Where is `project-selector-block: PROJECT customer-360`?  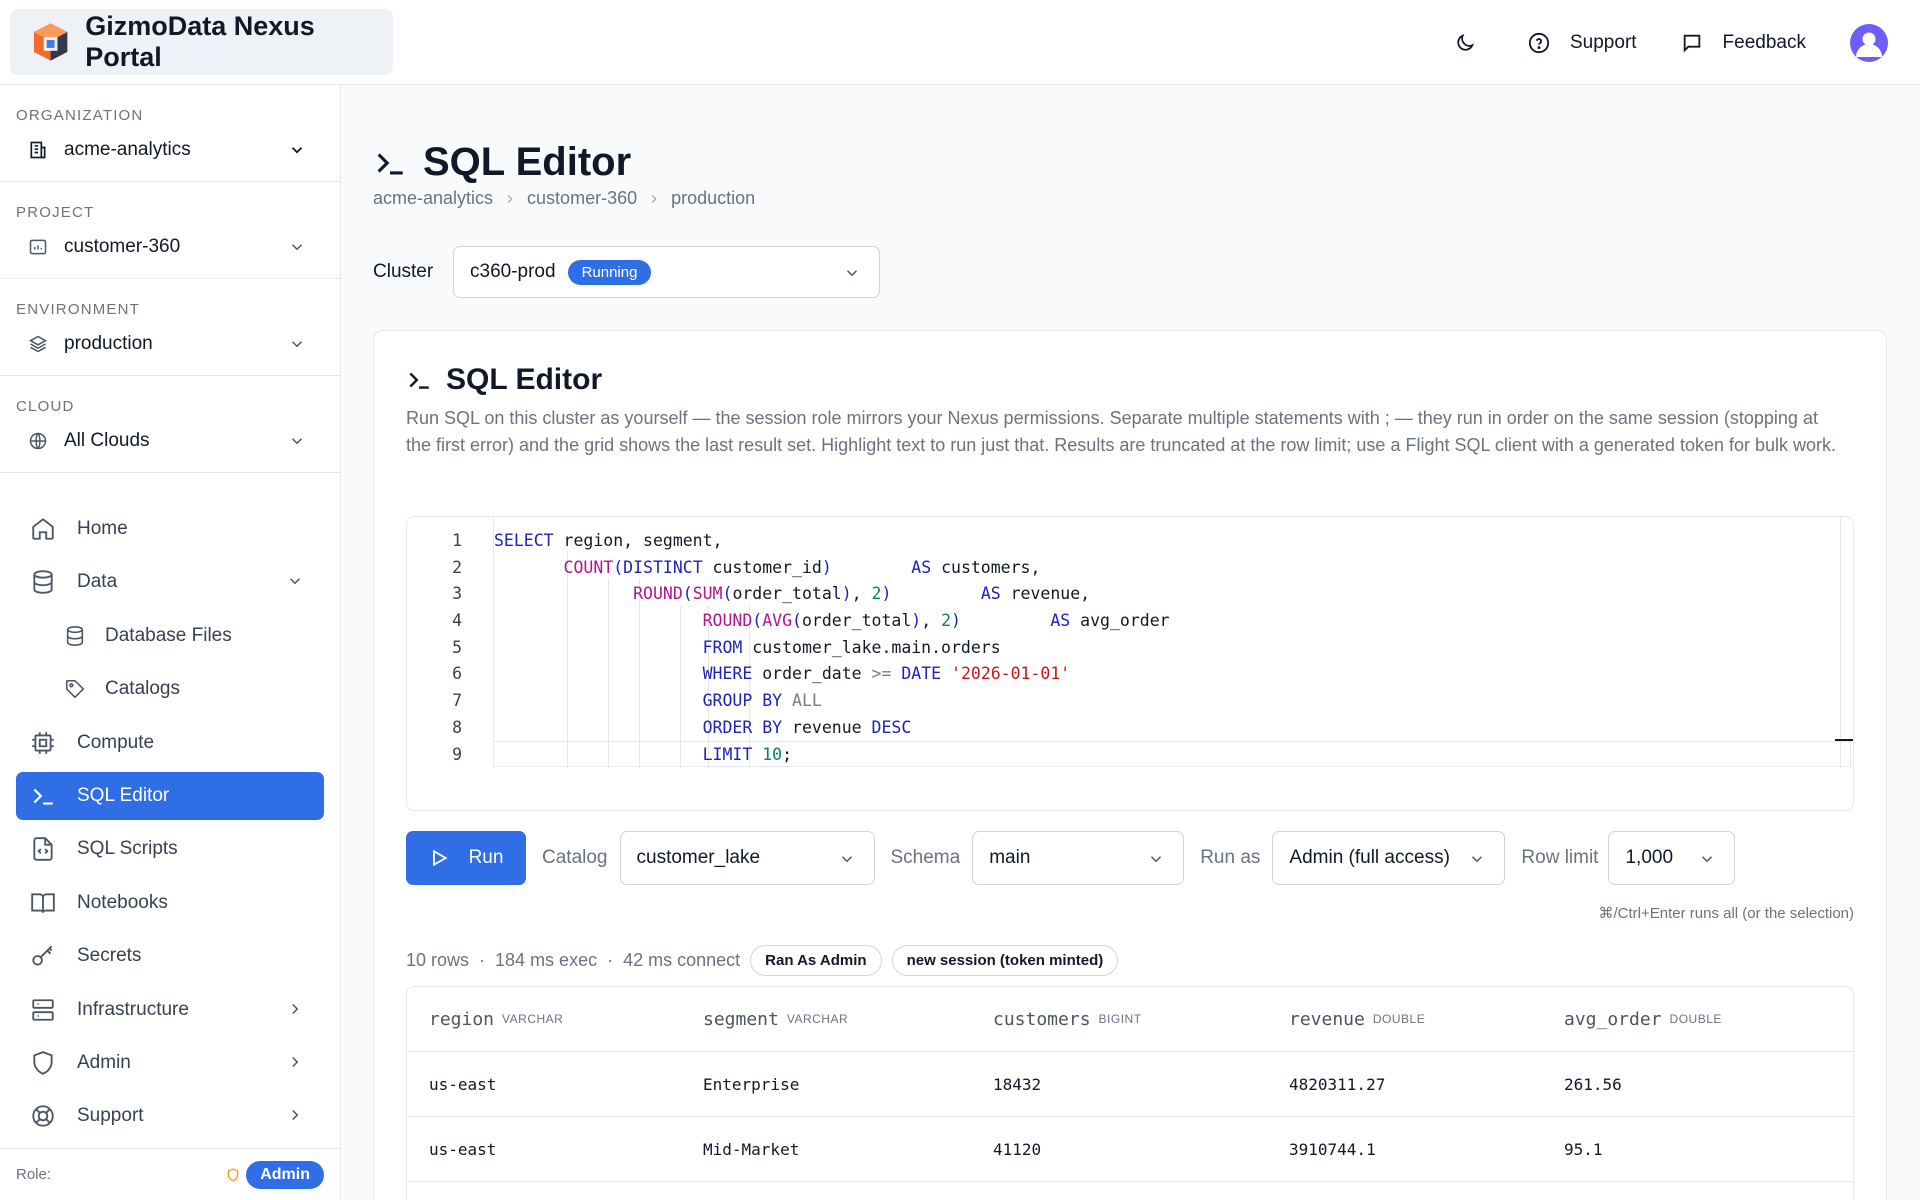 project-selector-block: PROJECT customer-360 is located at coordinates (170, 230).